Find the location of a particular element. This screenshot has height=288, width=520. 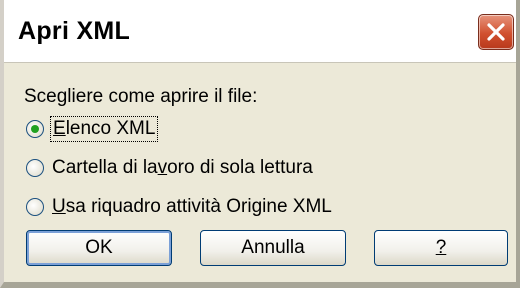

help-button: ? is located at coordinates (441, 248).